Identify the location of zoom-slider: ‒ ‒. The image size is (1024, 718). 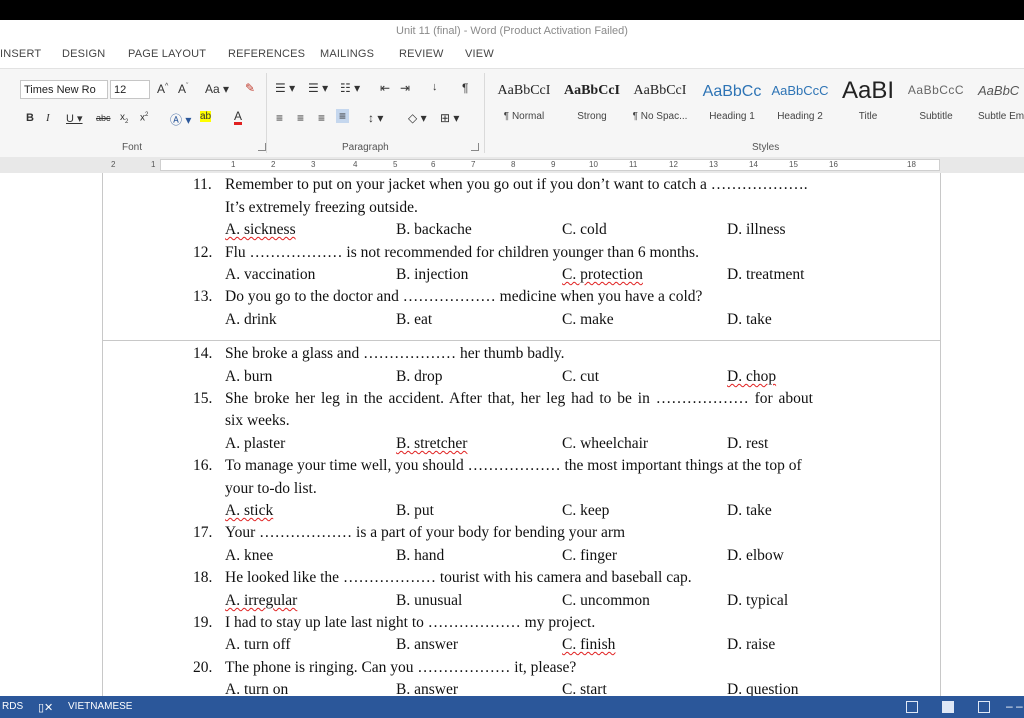
(1014, 706).